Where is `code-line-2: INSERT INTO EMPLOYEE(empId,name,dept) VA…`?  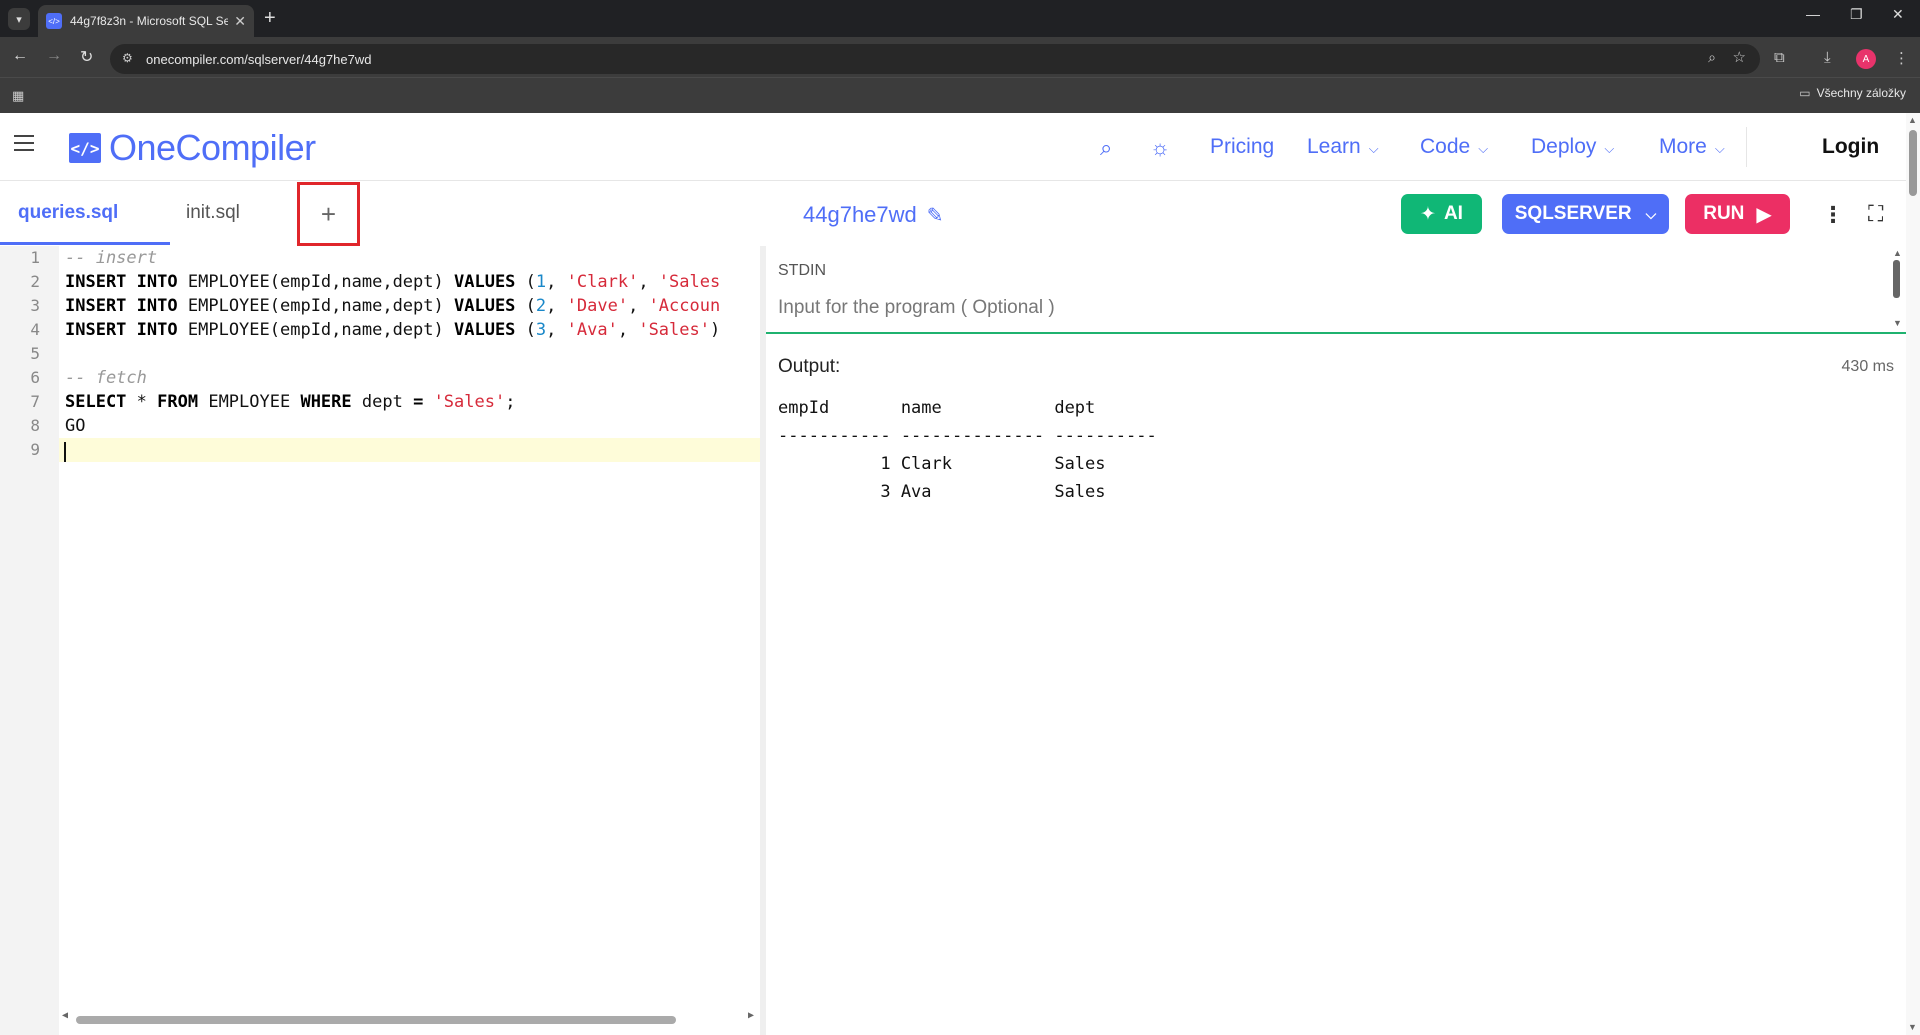
code-line-2: INSERT INTO EMPLOYEE(empId,name,dept) VA… is located at coordinates (393, 282).